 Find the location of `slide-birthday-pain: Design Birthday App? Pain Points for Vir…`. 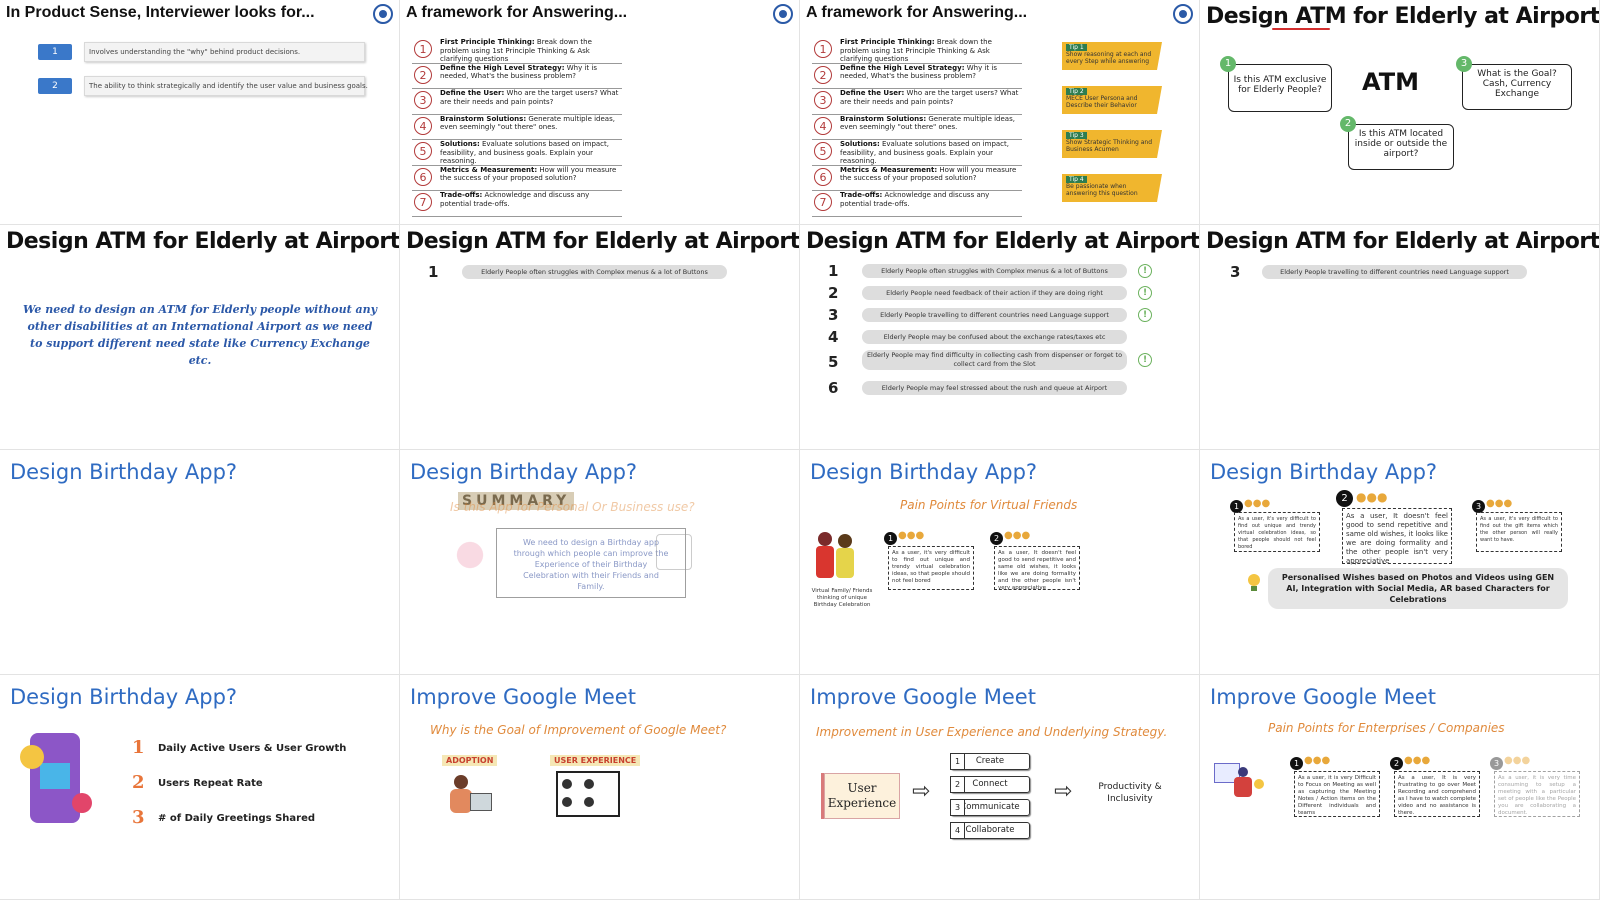

slide-birthday-pain: Design Birthday App? Pain Points for Vir… is located at coordinates (1000, 562).